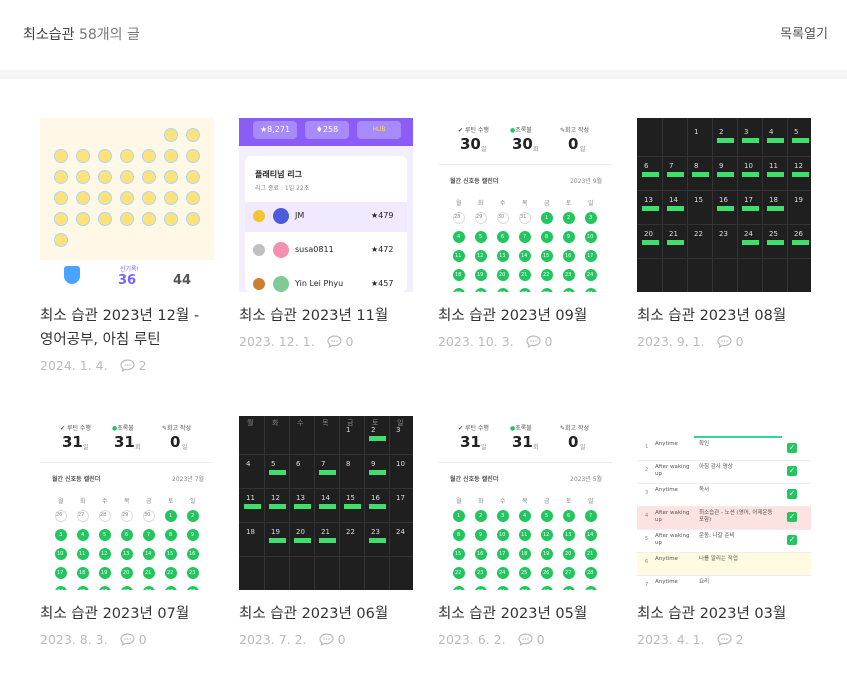 Image resolution: width=847 pixels, height=679 pixels. I want to click on category-title: 최소습관 58개의 글, so click(81, 34).